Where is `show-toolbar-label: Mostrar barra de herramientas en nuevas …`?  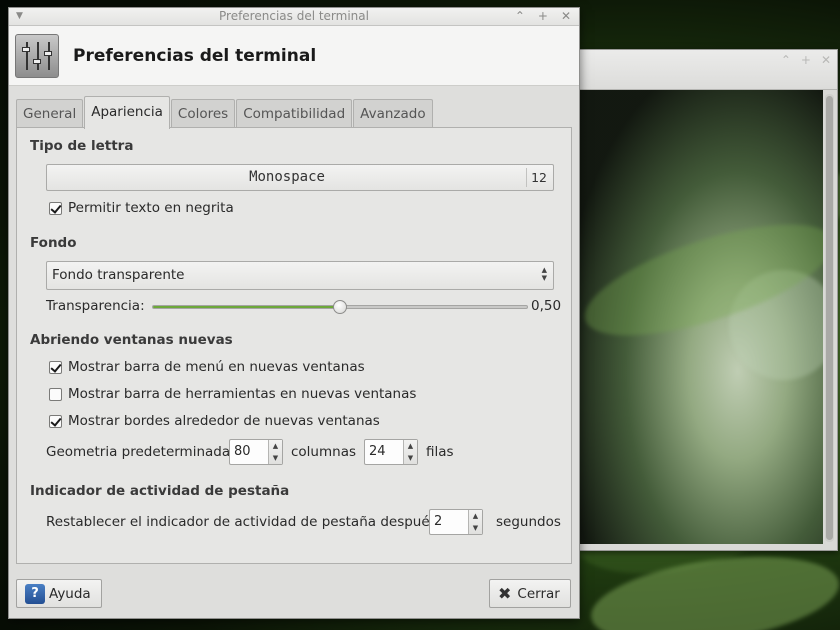 show-toolbar-label: Mostrar barra de herramientas en nuevas … is located at coordinates (242, 394).